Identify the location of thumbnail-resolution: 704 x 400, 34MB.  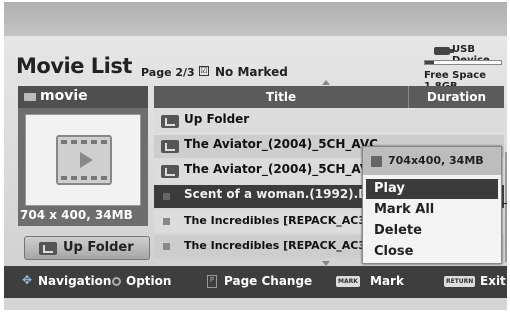
(76, 215).